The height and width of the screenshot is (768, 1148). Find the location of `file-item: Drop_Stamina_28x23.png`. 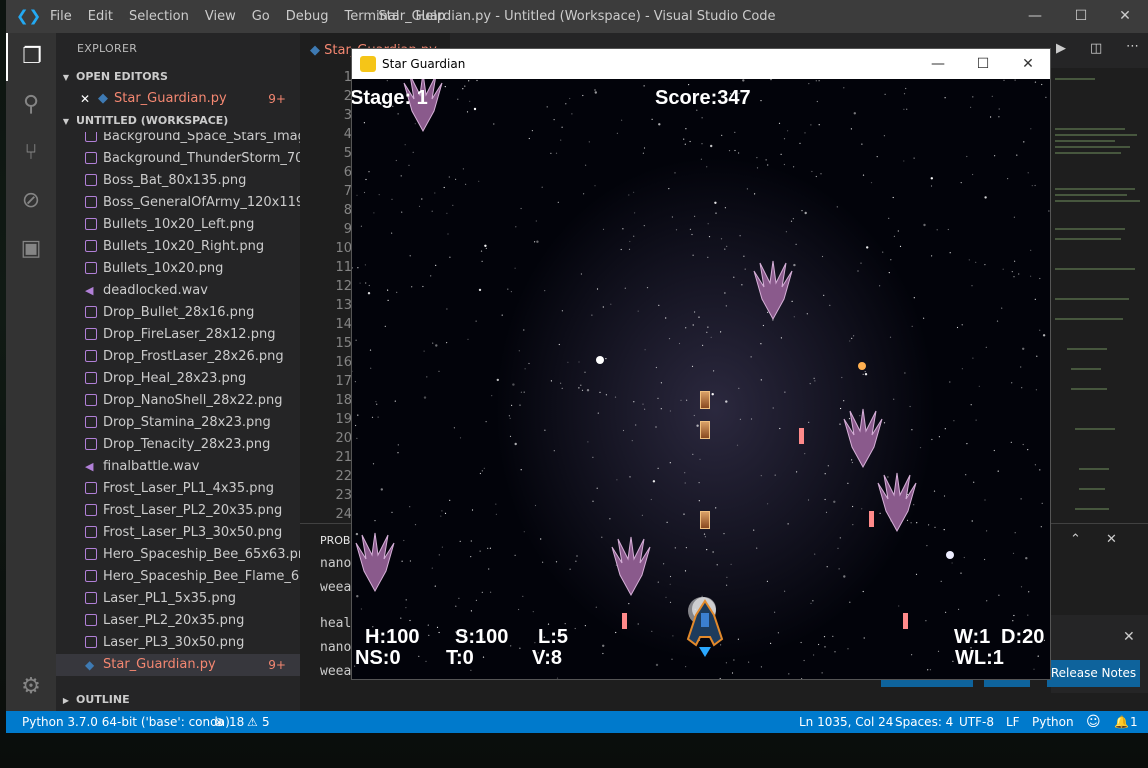

file-item: Drop_Stamina_28x23.png is located at coordinates (178, 423).